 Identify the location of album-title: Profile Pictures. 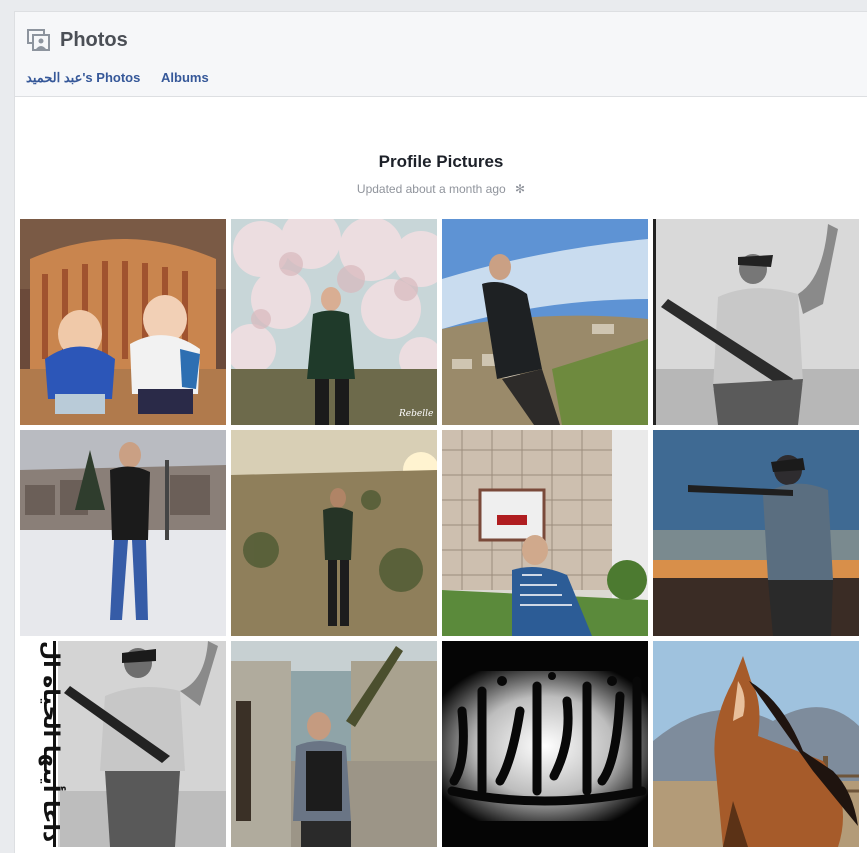
(441, 161).